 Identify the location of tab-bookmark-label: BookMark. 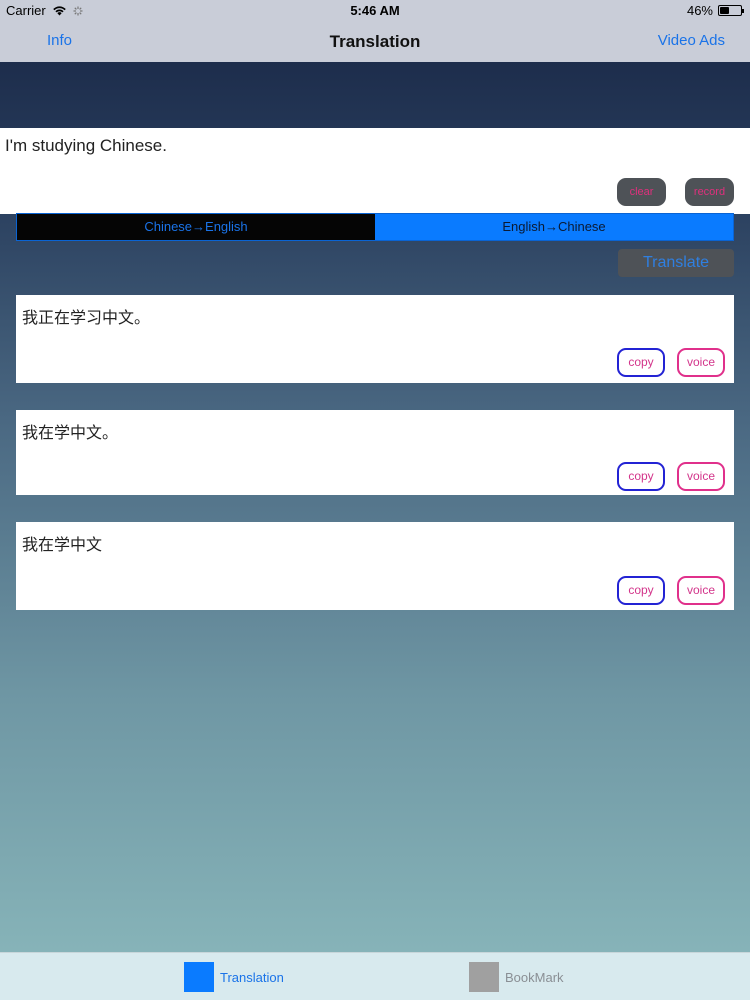
(534, 977).